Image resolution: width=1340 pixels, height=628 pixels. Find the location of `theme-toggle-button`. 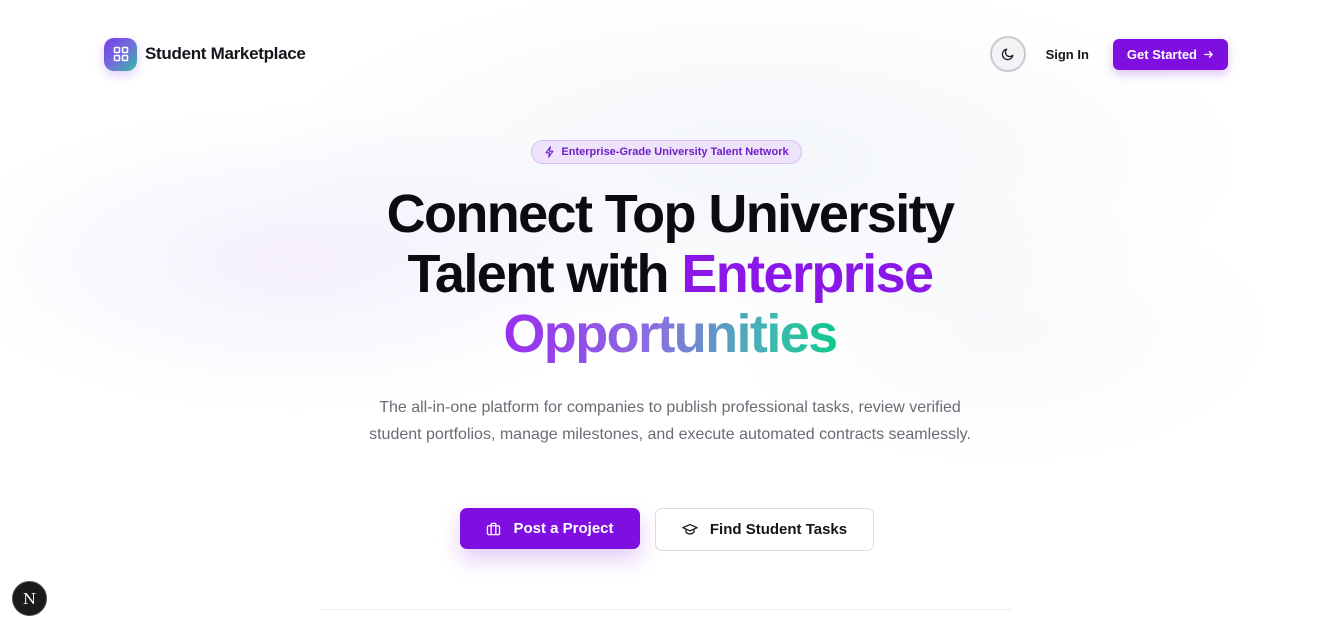

theme-toggle-button is located at coordinates (1007, 54).